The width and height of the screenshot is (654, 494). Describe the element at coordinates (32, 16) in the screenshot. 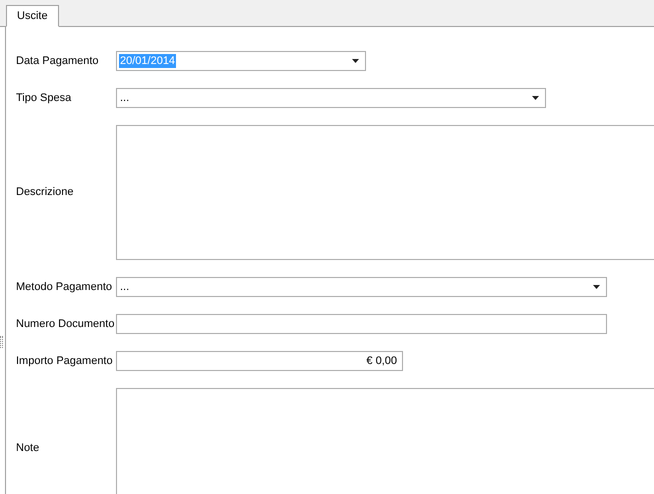

I see `tab: Uscite` at that location.